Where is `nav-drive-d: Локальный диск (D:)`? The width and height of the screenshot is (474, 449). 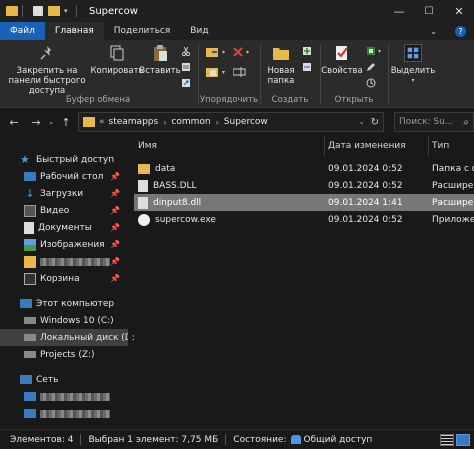
nav-drive-d: Локальный диск (D:) is located at coordinates (69, 337).